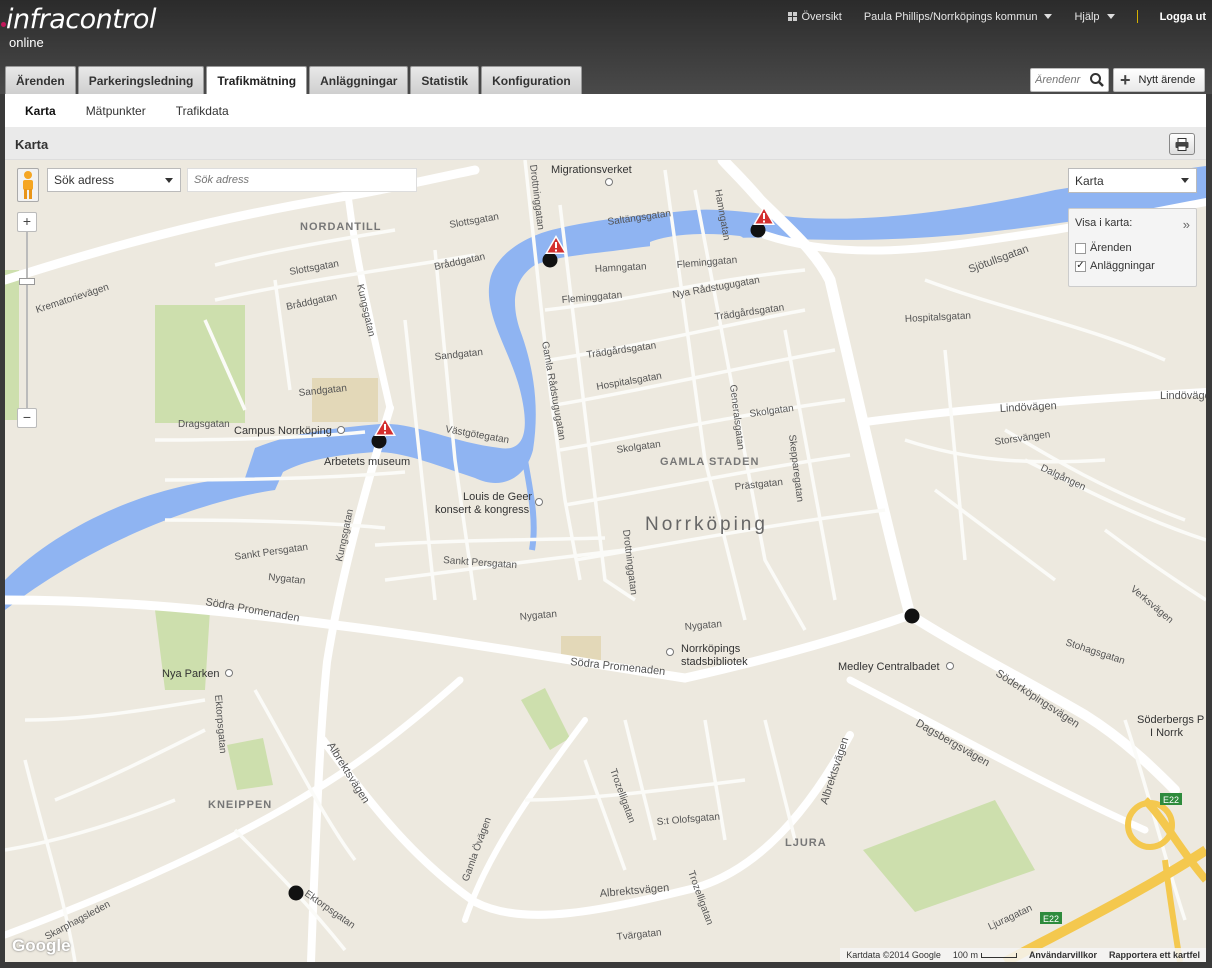  Describe the element at coordinates (190, 674) in the screenshot. I see `poi-label: Nya Parken` at that location.